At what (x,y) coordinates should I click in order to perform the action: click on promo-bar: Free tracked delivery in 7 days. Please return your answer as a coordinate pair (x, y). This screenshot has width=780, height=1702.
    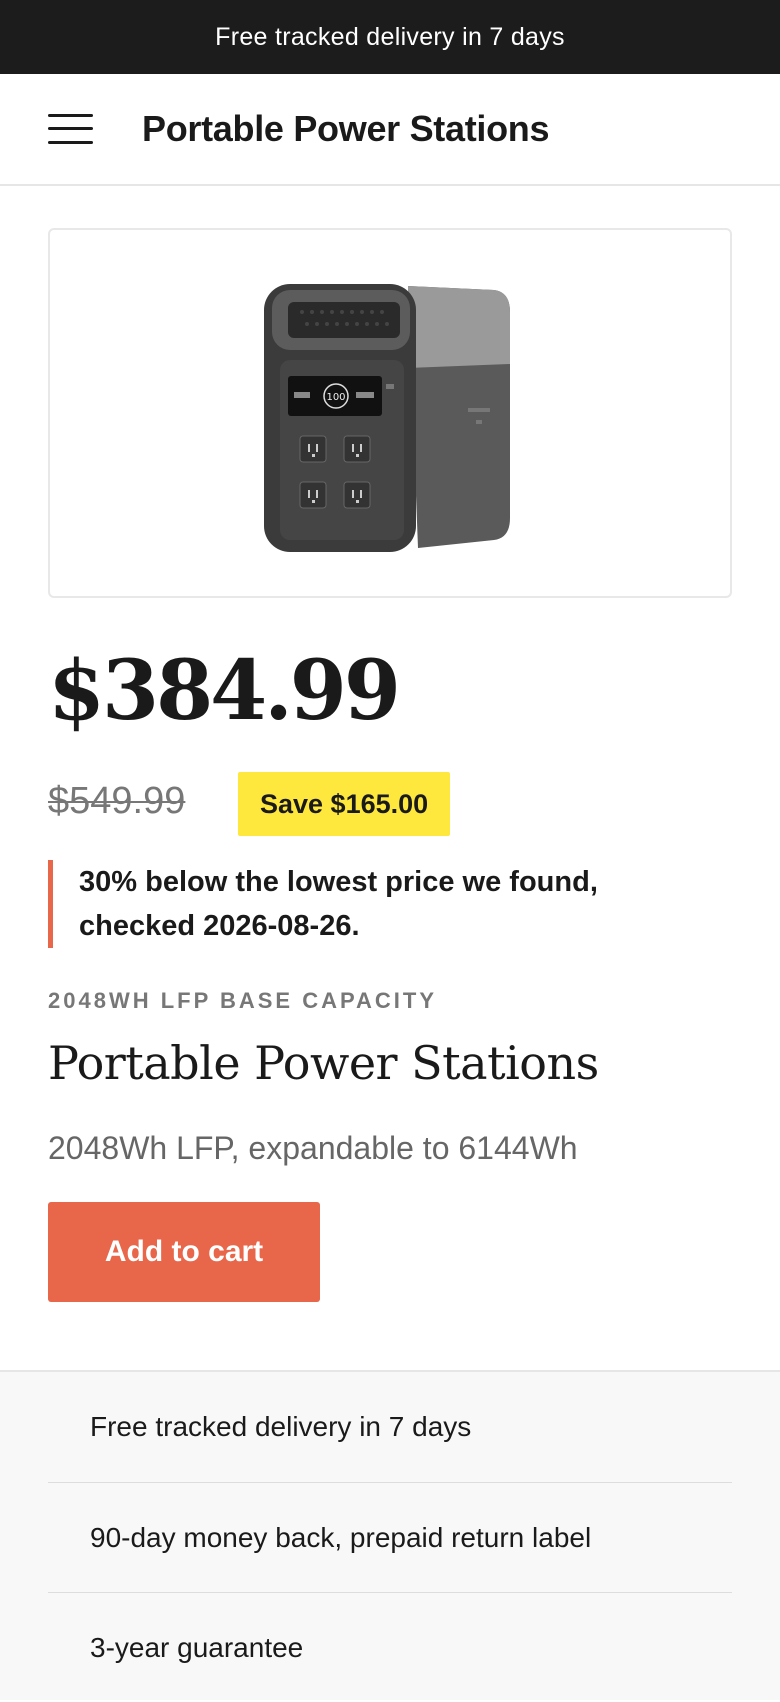
    Looking at the image, I should click on (390, 37).